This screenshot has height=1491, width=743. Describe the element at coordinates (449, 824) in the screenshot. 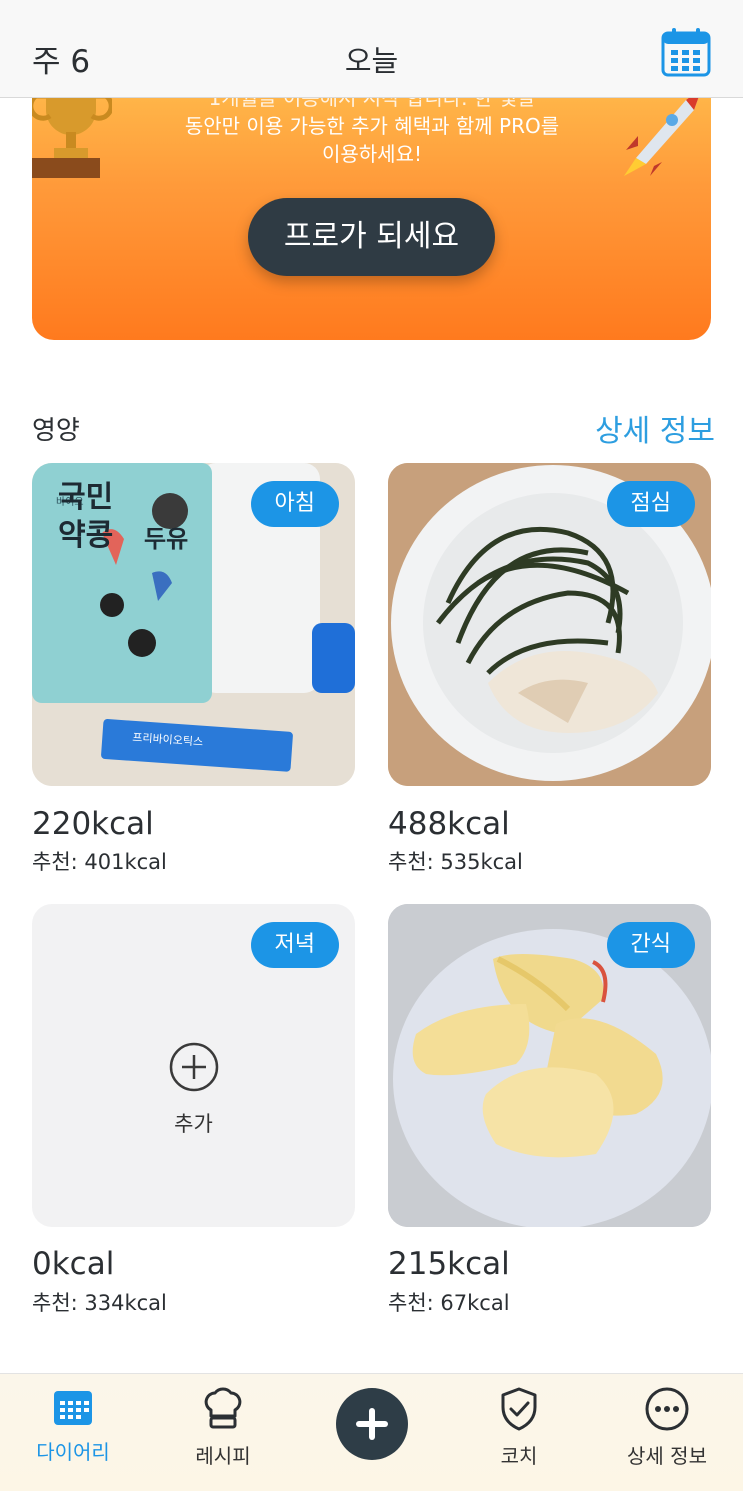

I see `meal-kcal: 488kcal` at that location.